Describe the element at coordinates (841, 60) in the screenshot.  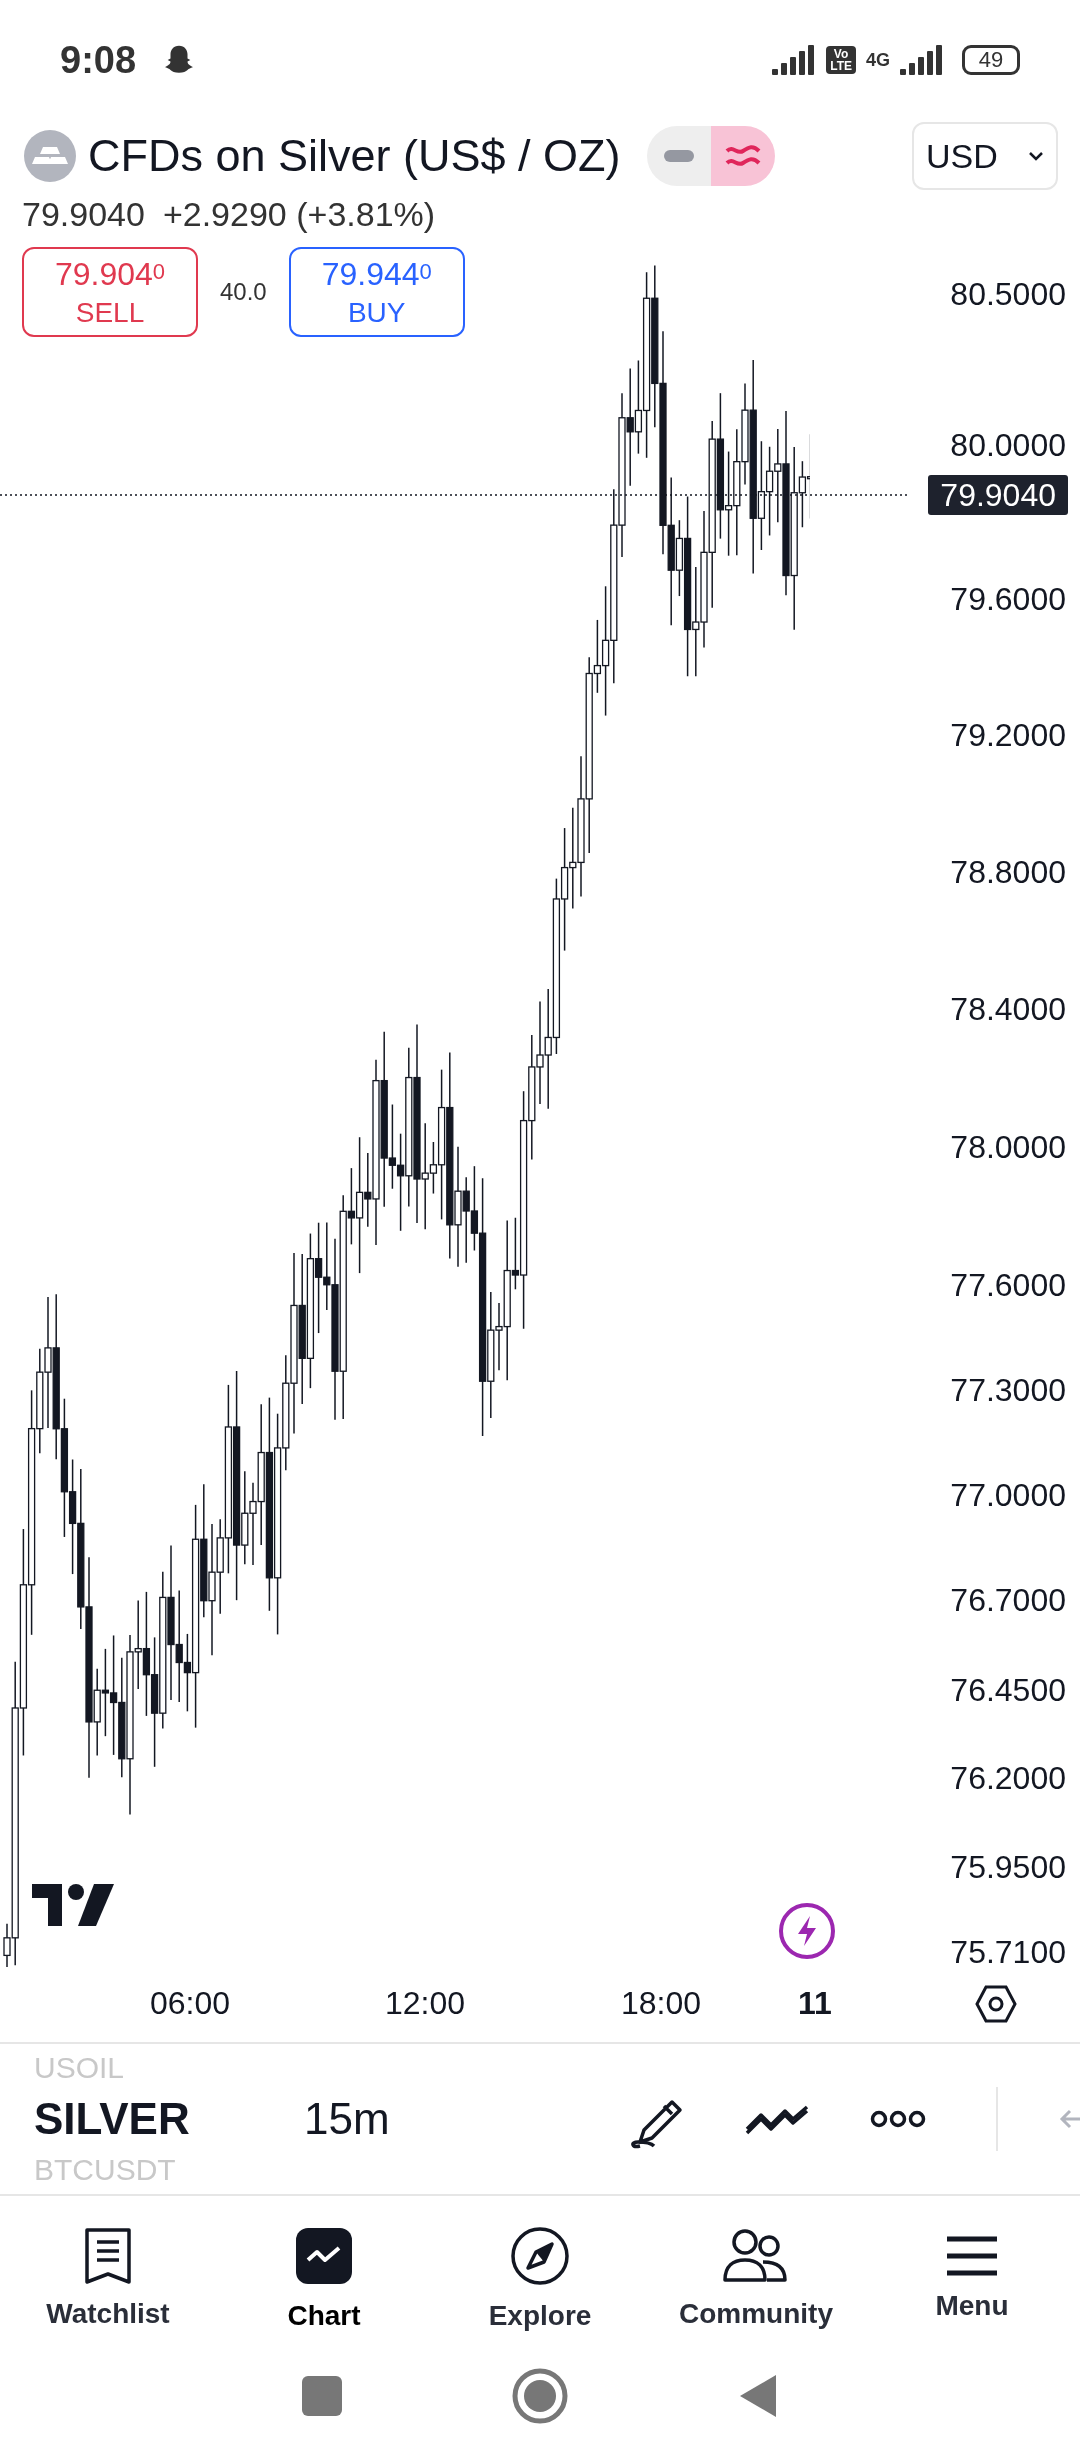
I see `volte-badge: Vo LTE` at that location.